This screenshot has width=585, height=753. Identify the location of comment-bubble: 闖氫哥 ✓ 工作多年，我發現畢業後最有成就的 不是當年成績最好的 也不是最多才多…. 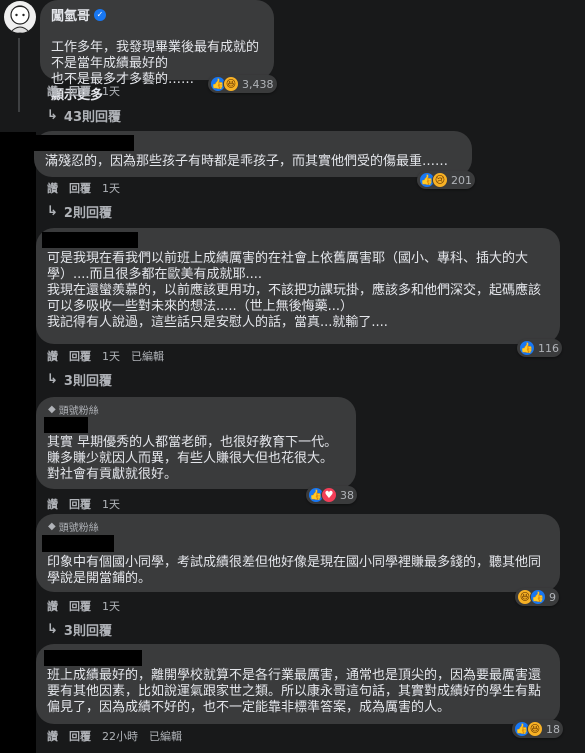
(157, 51).